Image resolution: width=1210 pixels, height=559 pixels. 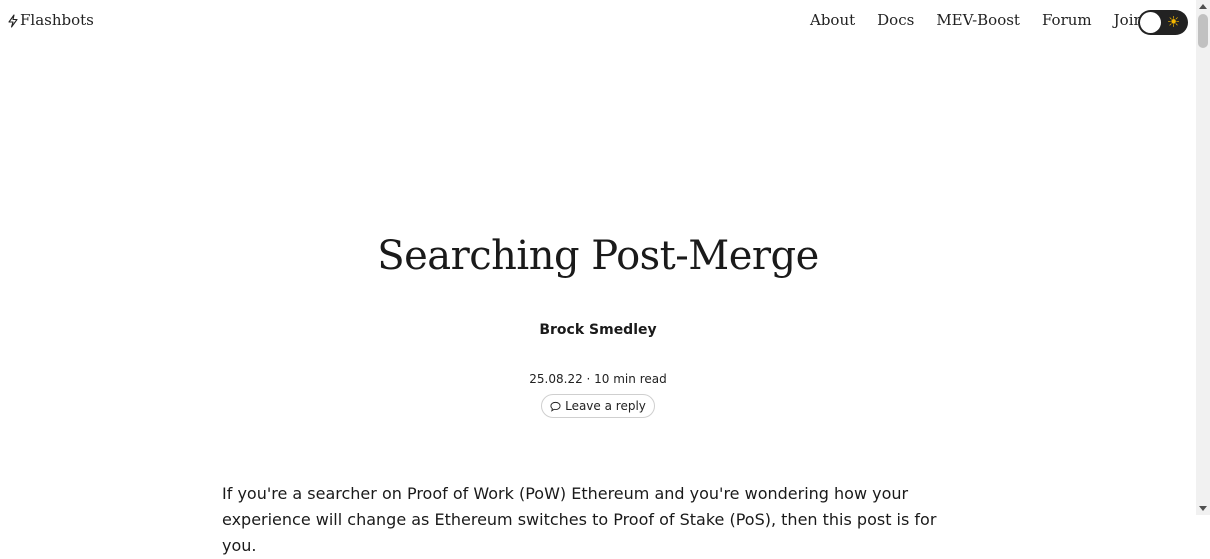 What do you see at coordinates (57, 20) in the screenshot?
I see `brand-name: Flashbots` at bounding box center [57, 20].